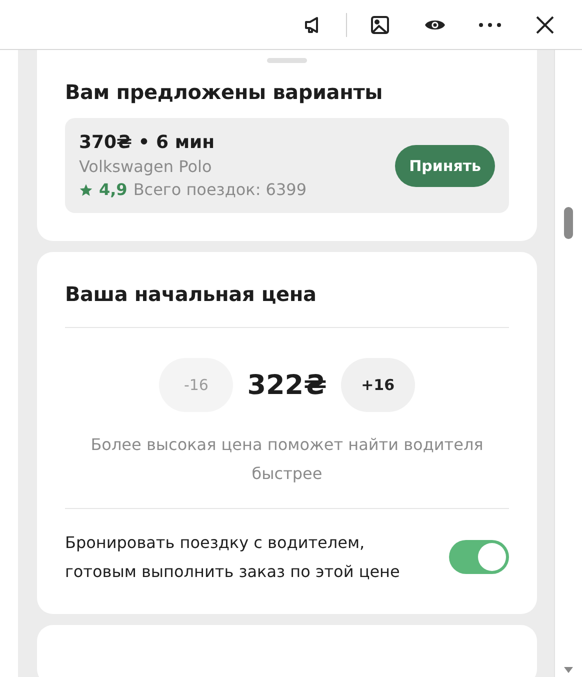  Describe the element at coordinates (380, 25) in the screenshot. I see `image-icon` at that location.